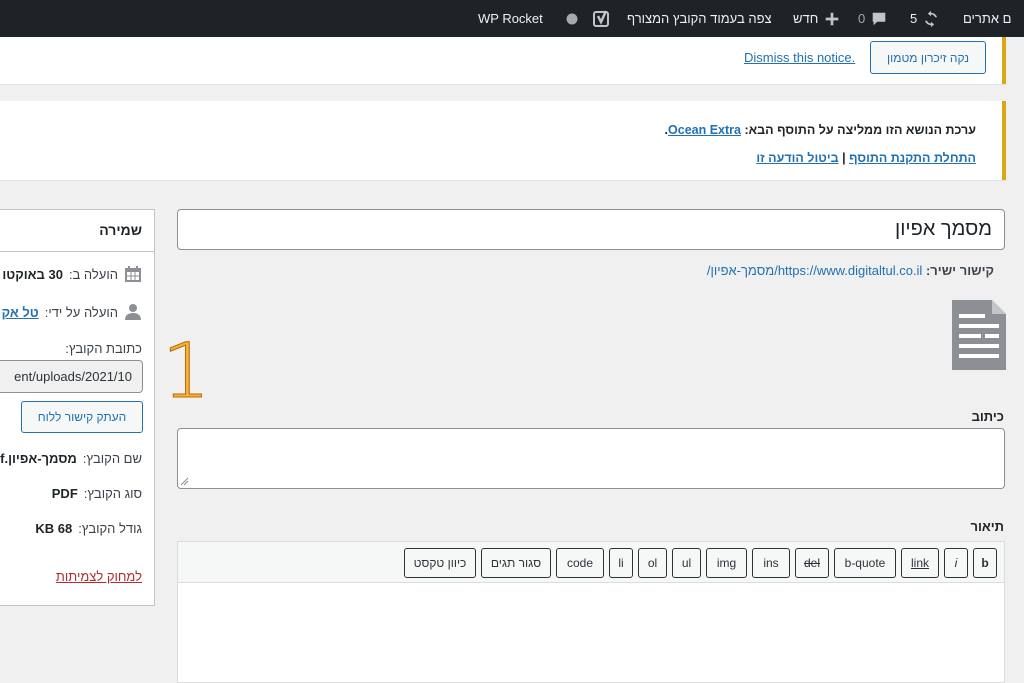  What do you see at coordinates (987, 526) in the screenshot?
I see `description-label: תיאור` at bounding box center [987, 526].